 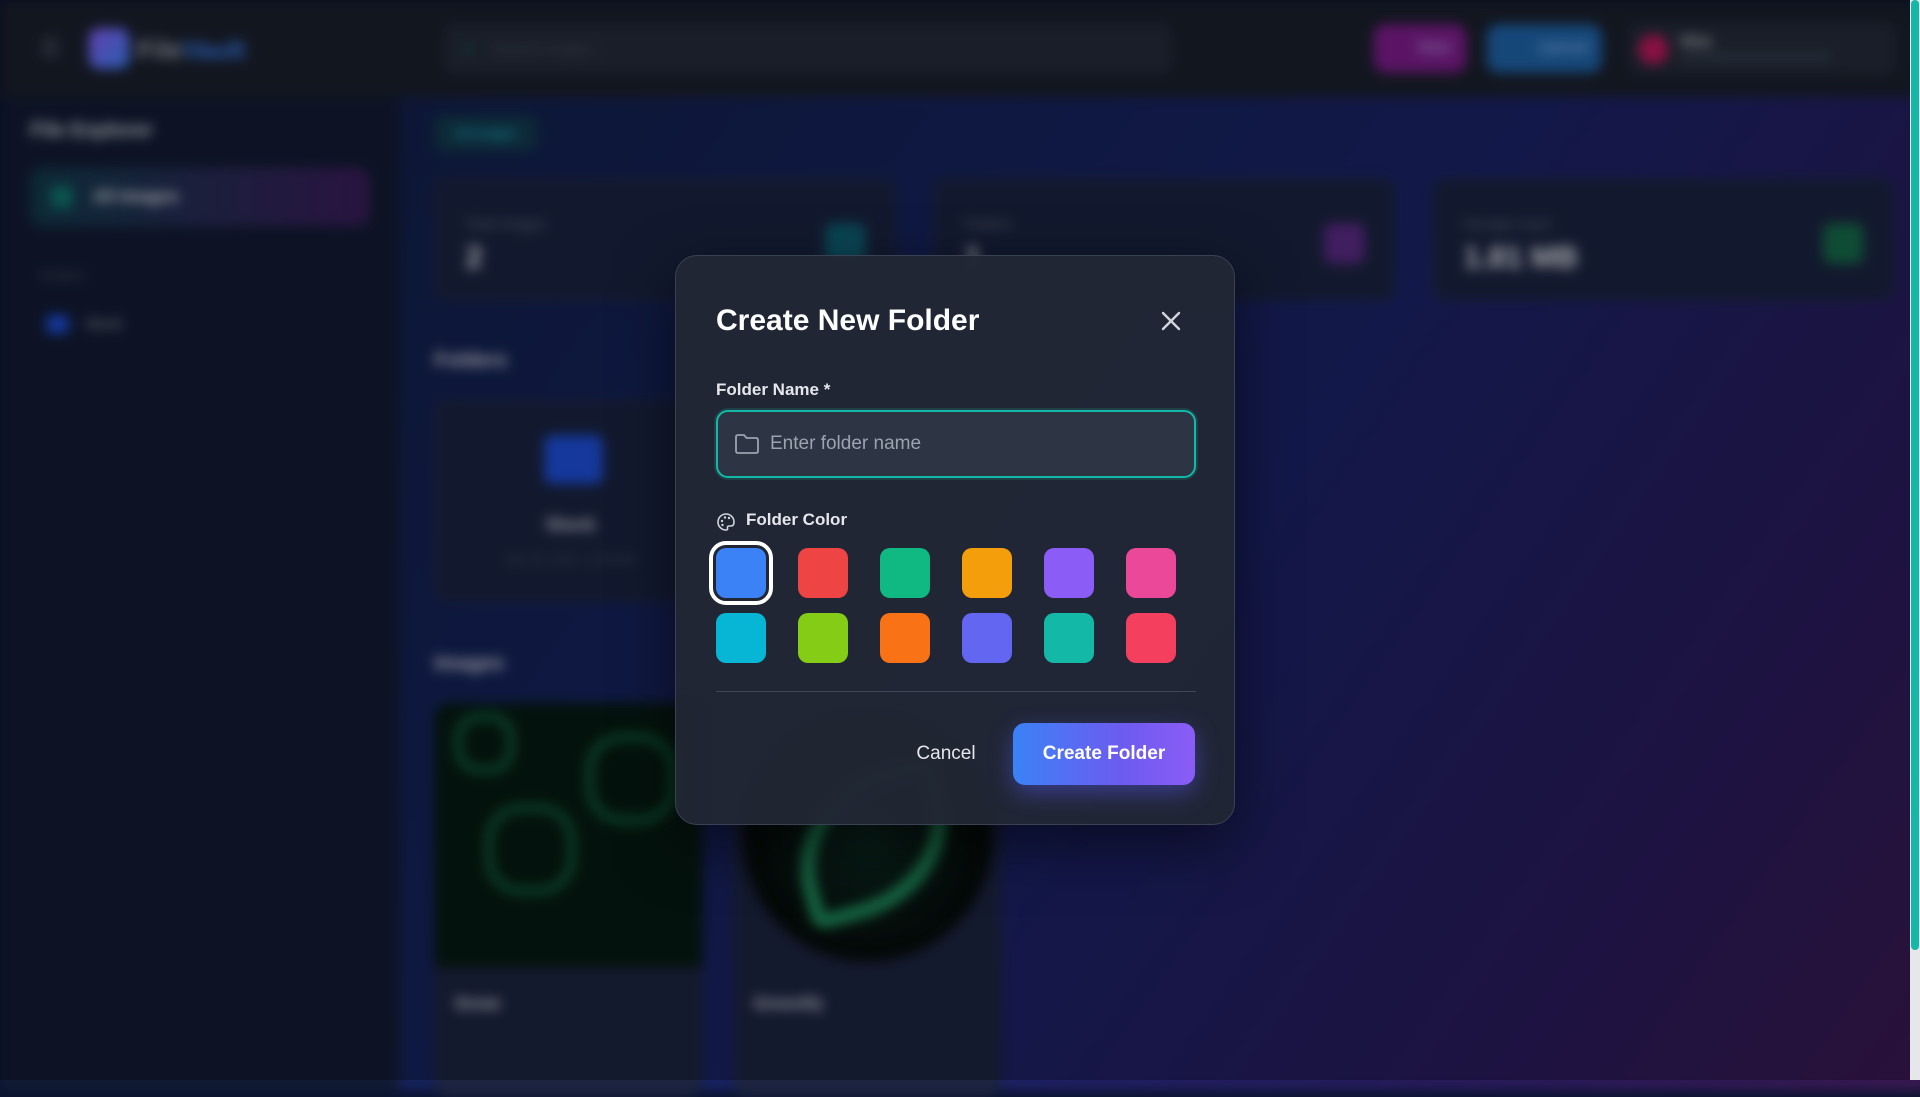 I want to click on folder-name-label: Folder Name *, so click(x=773, y=389).